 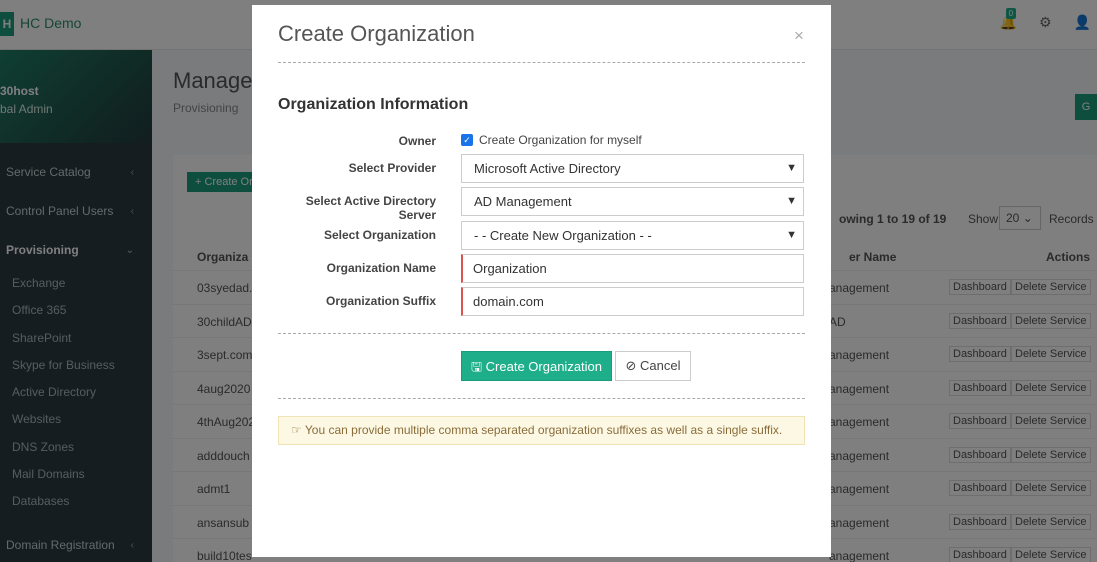 I want to click on organization-select-label: Select Organization, so click(x=379, y=235).